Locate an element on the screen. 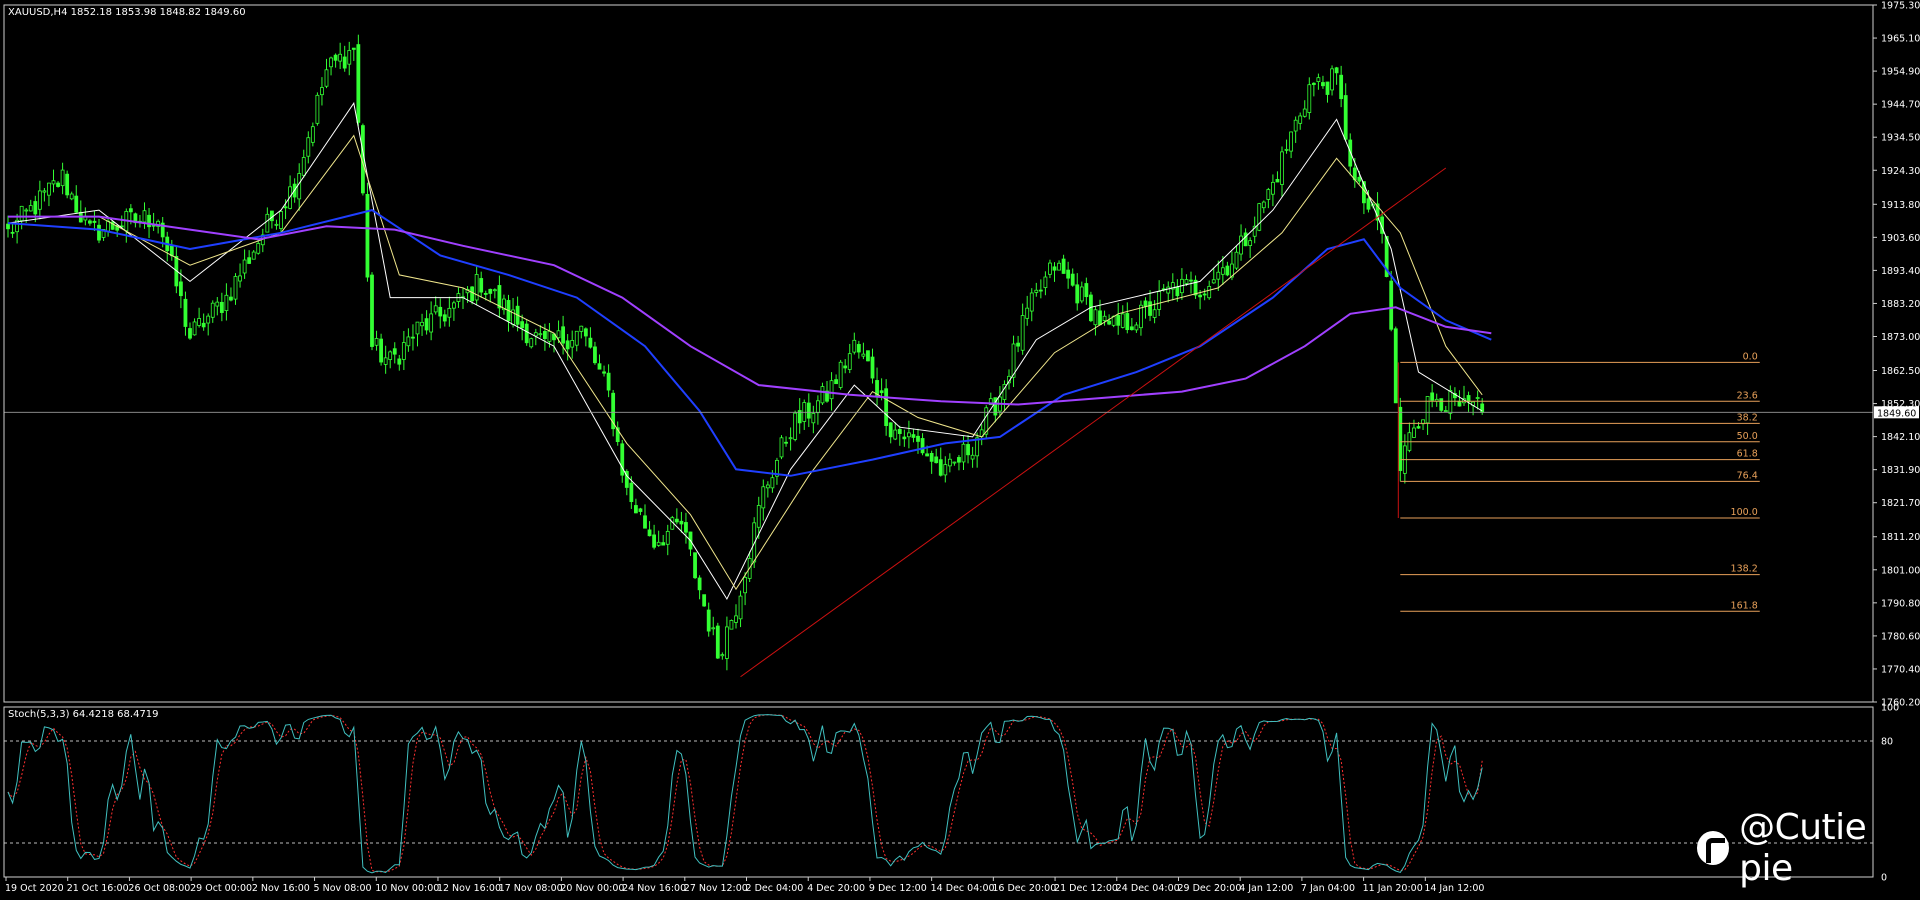 The width and height of the screenshot is (1920, 900). x-tick-label: 24 Dec 04:00 is located at coordinates (1148, 888).